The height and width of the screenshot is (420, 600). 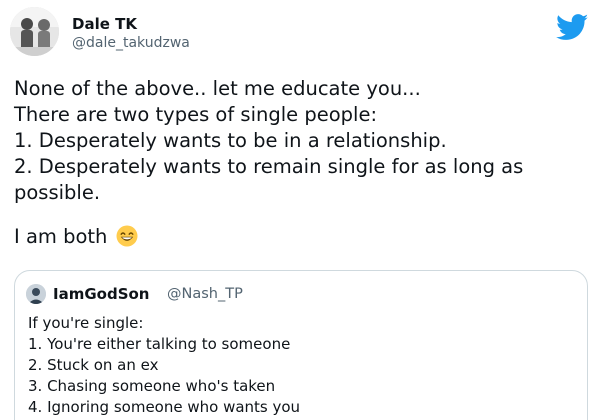 I want to click on quoted-intro: If you're single:, so click(x=86, y=323).